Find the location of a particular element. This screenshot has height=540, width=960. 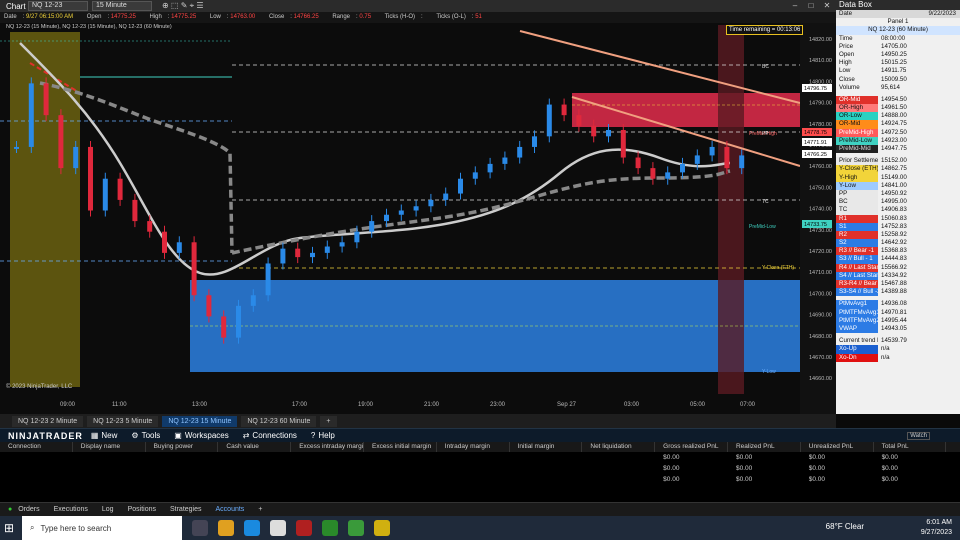

data-box-value: 14705.00 is located at coordinates (894, 46).